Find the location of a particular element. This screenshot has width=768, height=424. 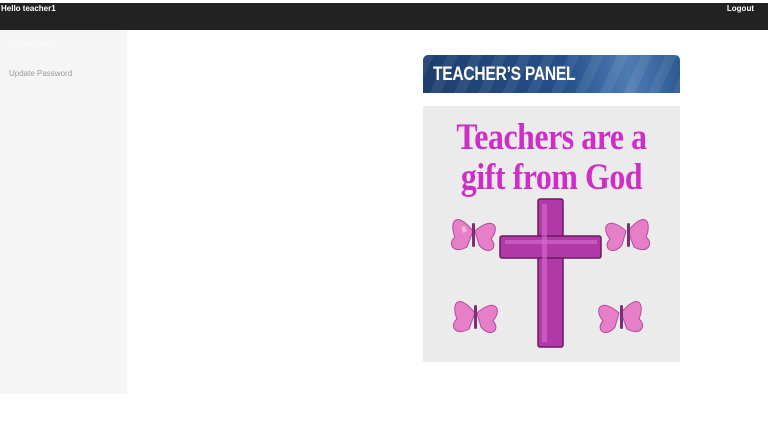

poster-text-line-2: gift from God is located at coordinates (551, 177).